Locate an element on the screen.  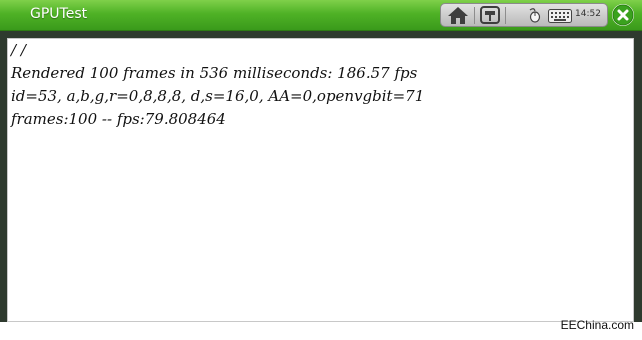
clock: 14:52 is located at coordinates (588, 14).